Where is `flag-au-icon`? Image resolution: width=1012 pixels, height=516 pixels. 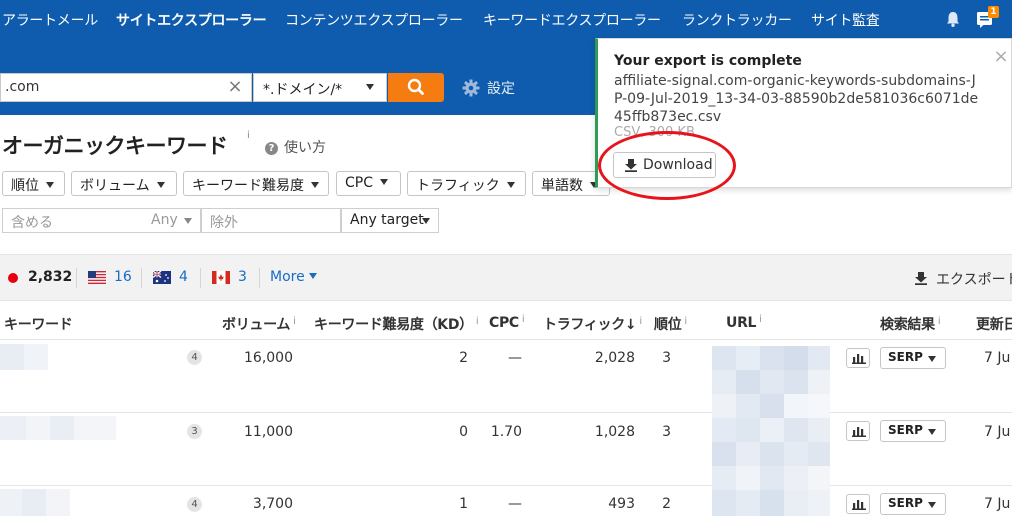 flag-au-icon is located at coordinates (162, 277).